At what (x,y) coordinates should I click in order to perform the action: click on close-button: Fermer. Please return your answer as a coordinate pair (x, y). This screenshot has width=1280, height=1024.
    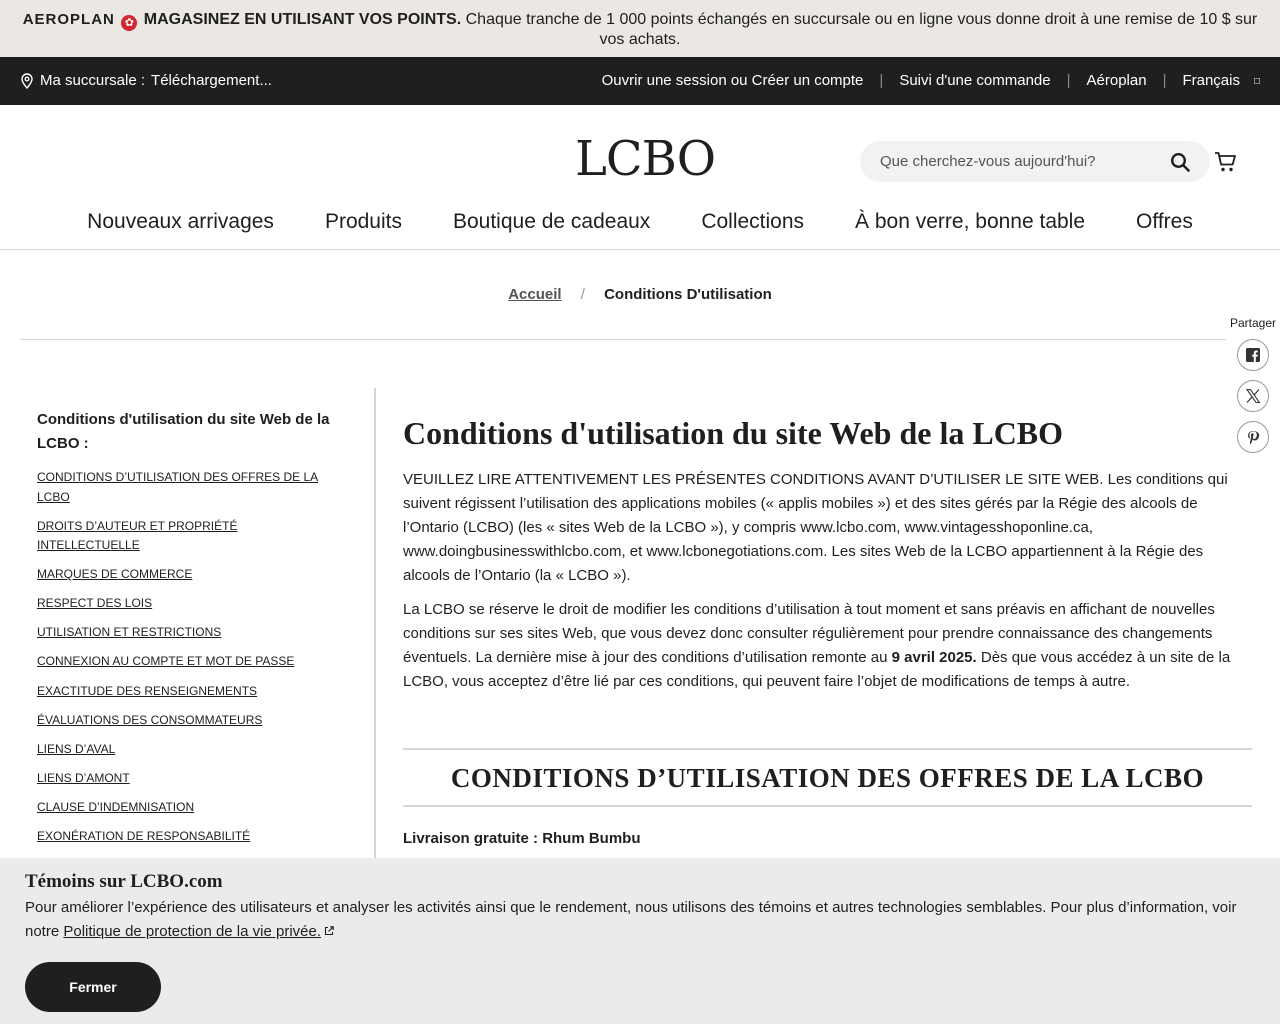
    Looking at the image, I should click on (93, 987).